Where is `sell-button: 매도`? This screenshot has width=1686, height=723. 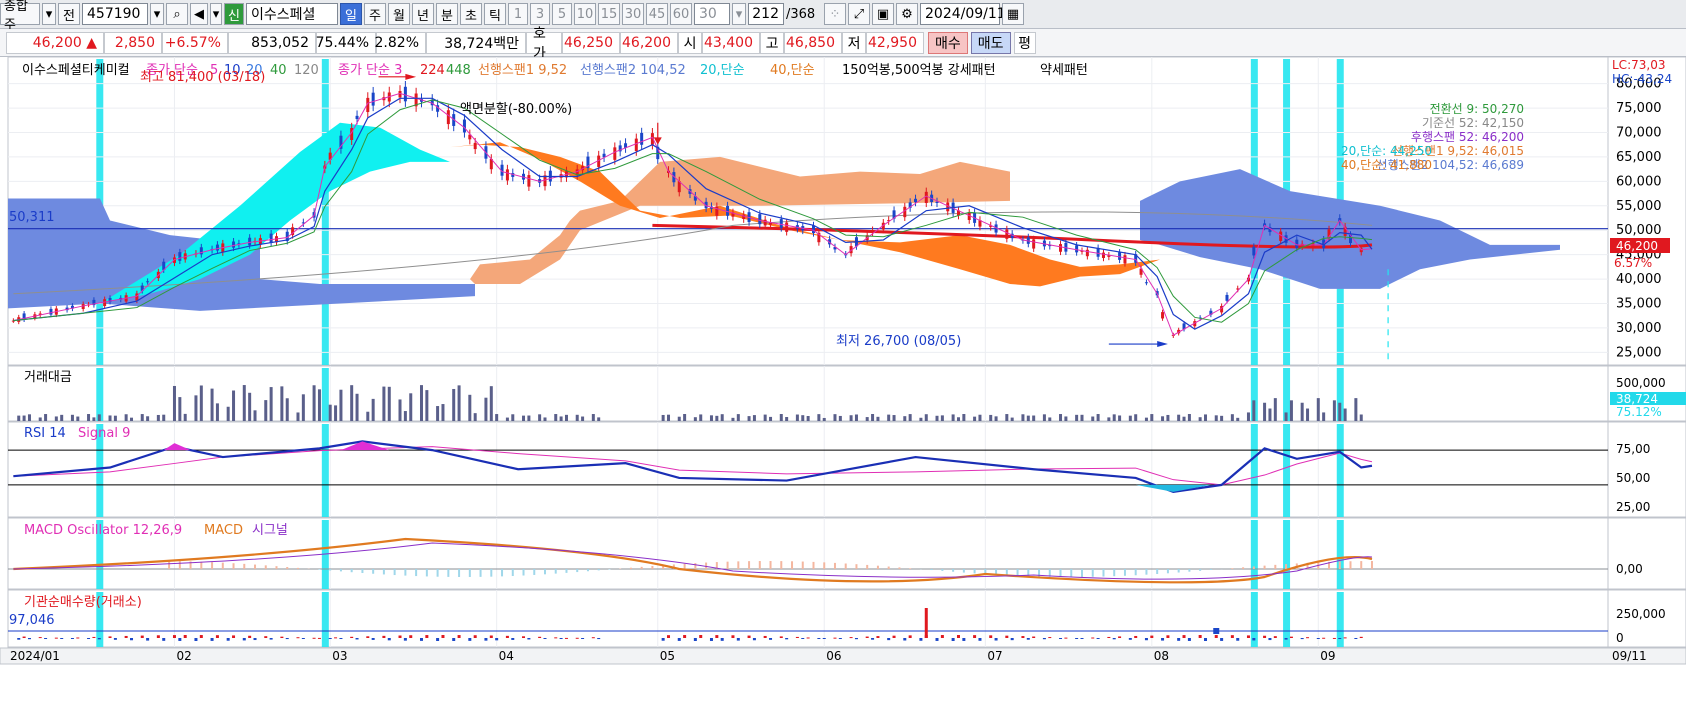 sell-button: 매도 is located at coordinates (990, 42).